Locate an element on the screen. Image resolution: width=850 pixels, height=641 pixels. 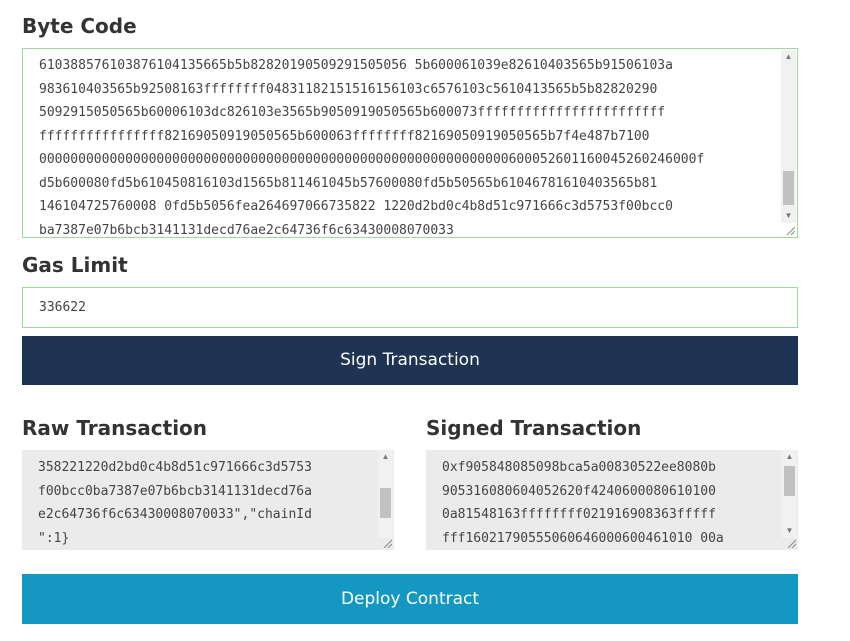
raw-transaction-label: Raw Transaction is located at coordinates (115, 428).